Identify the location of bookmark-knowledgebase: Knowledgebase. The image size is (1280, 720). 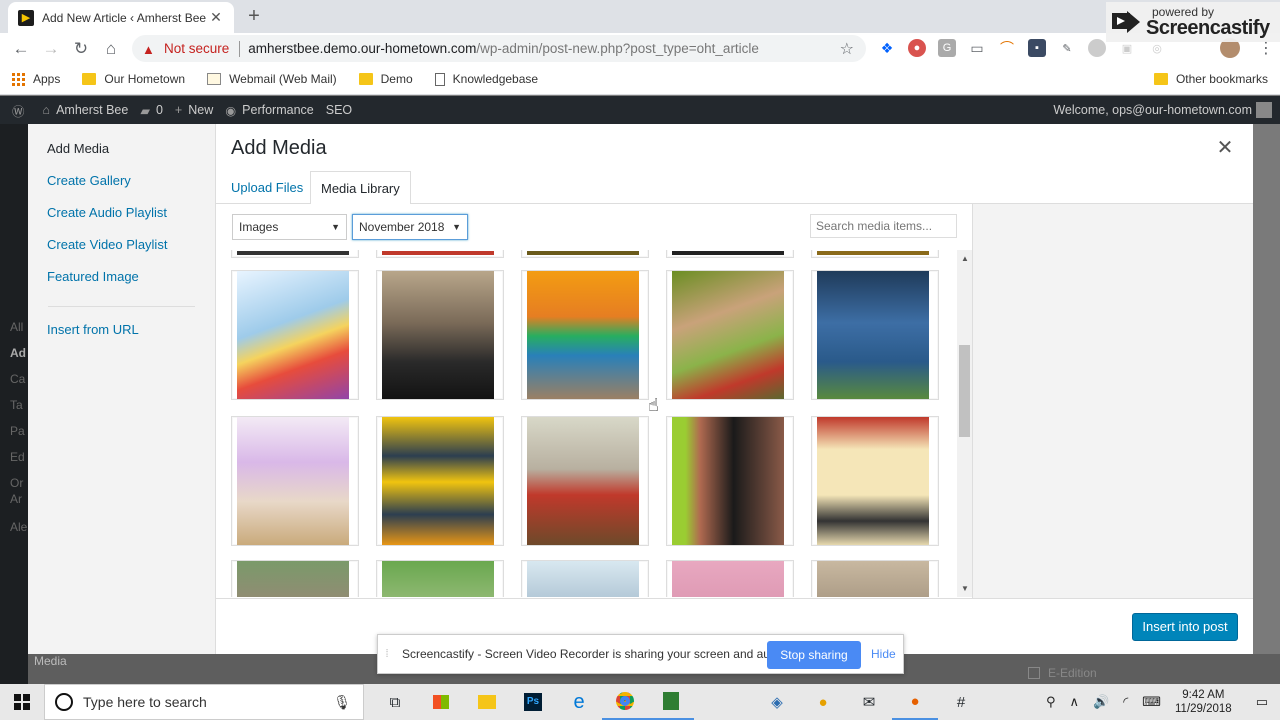
(486, 79).